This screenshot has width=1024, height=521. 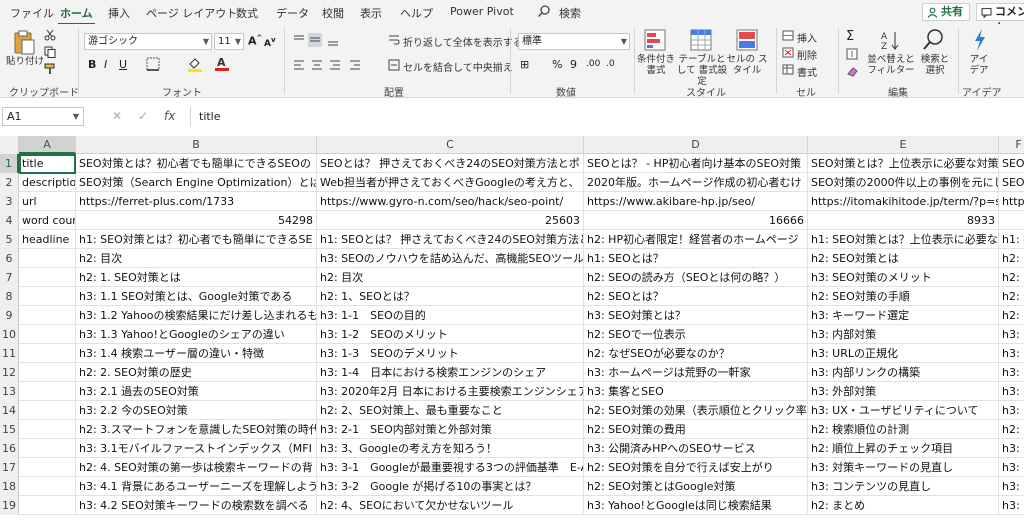 I want to click on cell-d1: SEOとは？ - HP初心者向け基本のSEO対策, so click(x=696, y=163).